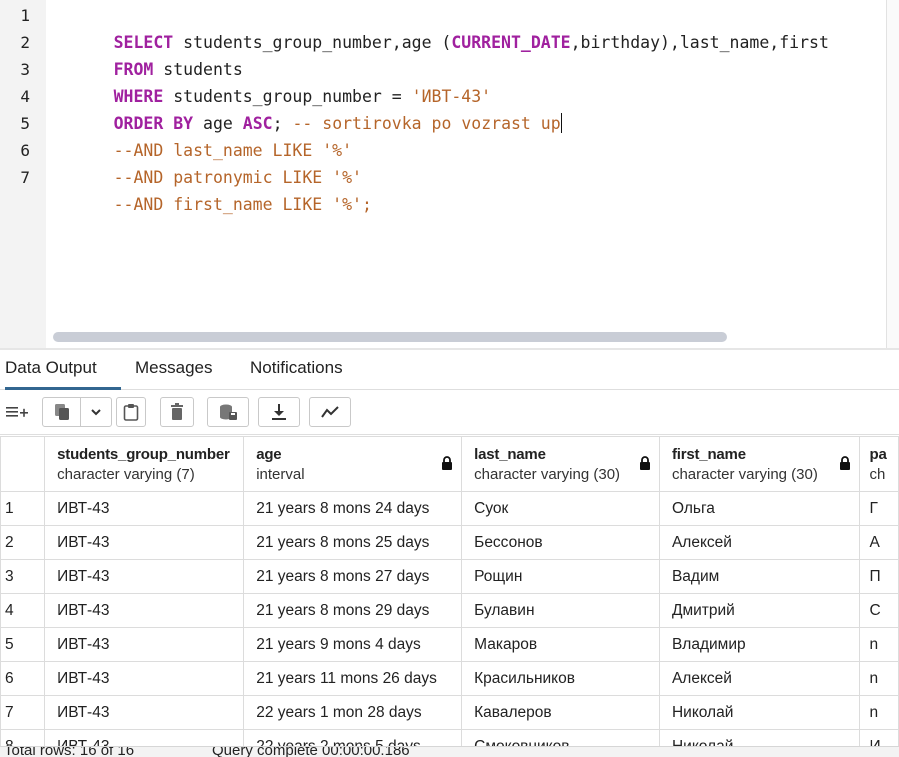 The height and width of the screenshot is (757, 899). Describe the element at coordinates (96, 412) in the screenshot. I see `copy-options-dropdown` at that location.